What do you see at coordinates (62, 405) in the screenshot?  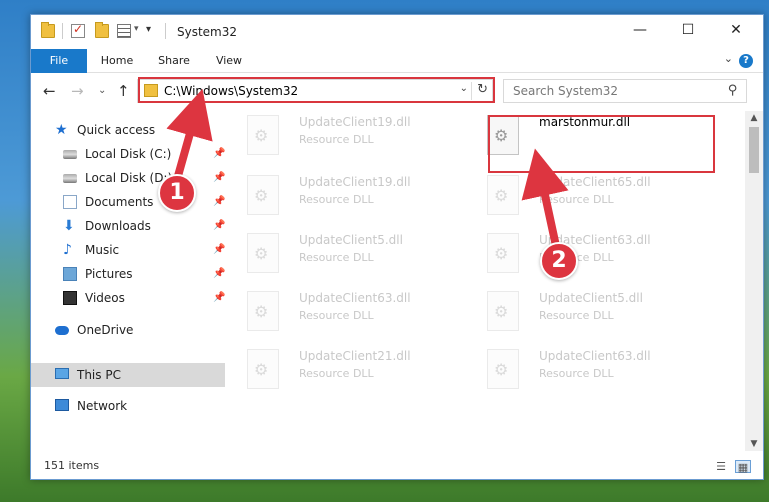 I see `network-icon` at bounding box center [62, 405].